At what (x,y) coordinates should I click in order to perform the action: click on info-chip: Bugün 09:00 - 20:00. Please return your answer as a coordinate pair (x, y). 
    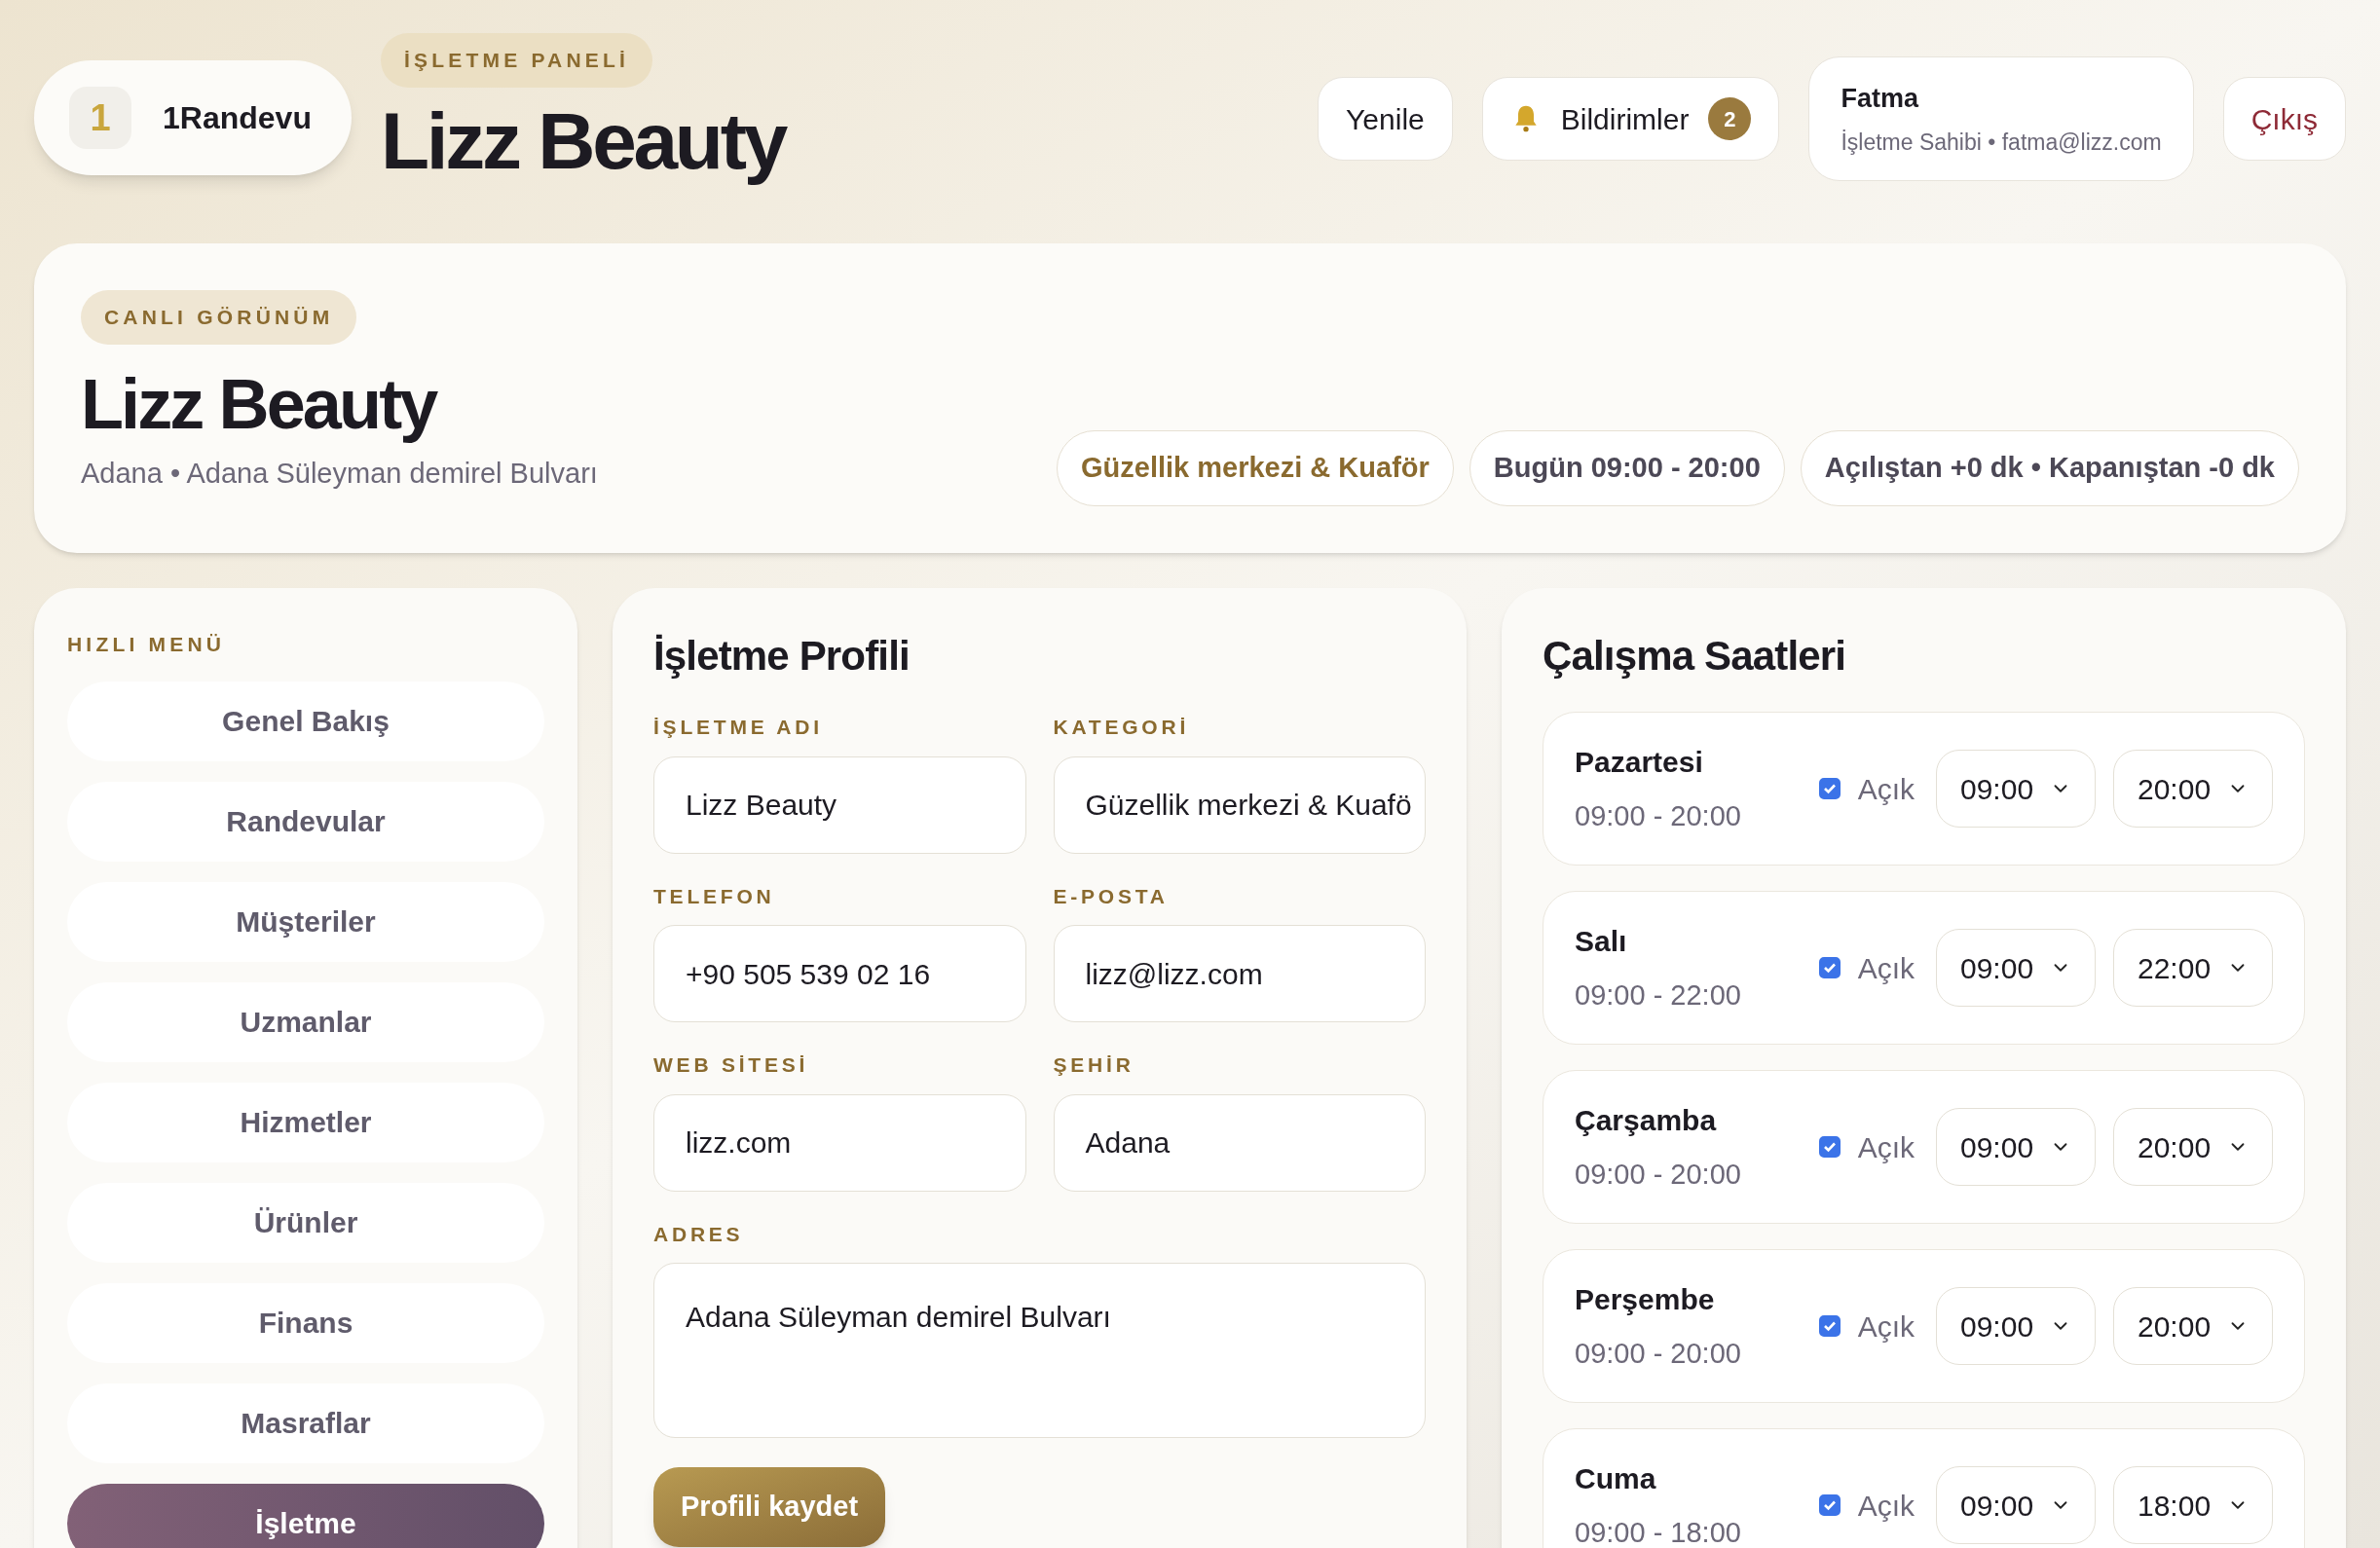
    Looking at the image, I should click on (1627, 468).